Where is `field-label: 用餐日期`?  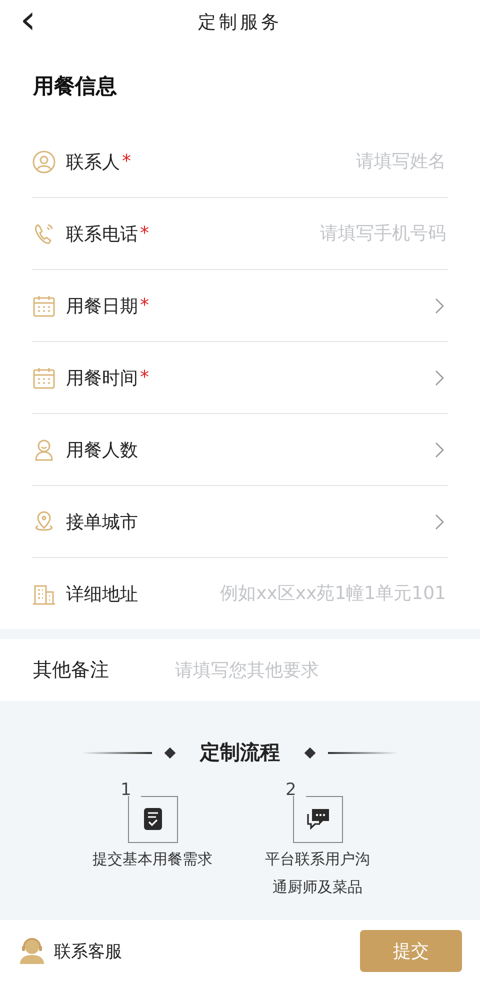
field-label: 用餐日期 is located at coordinates (102, 306).